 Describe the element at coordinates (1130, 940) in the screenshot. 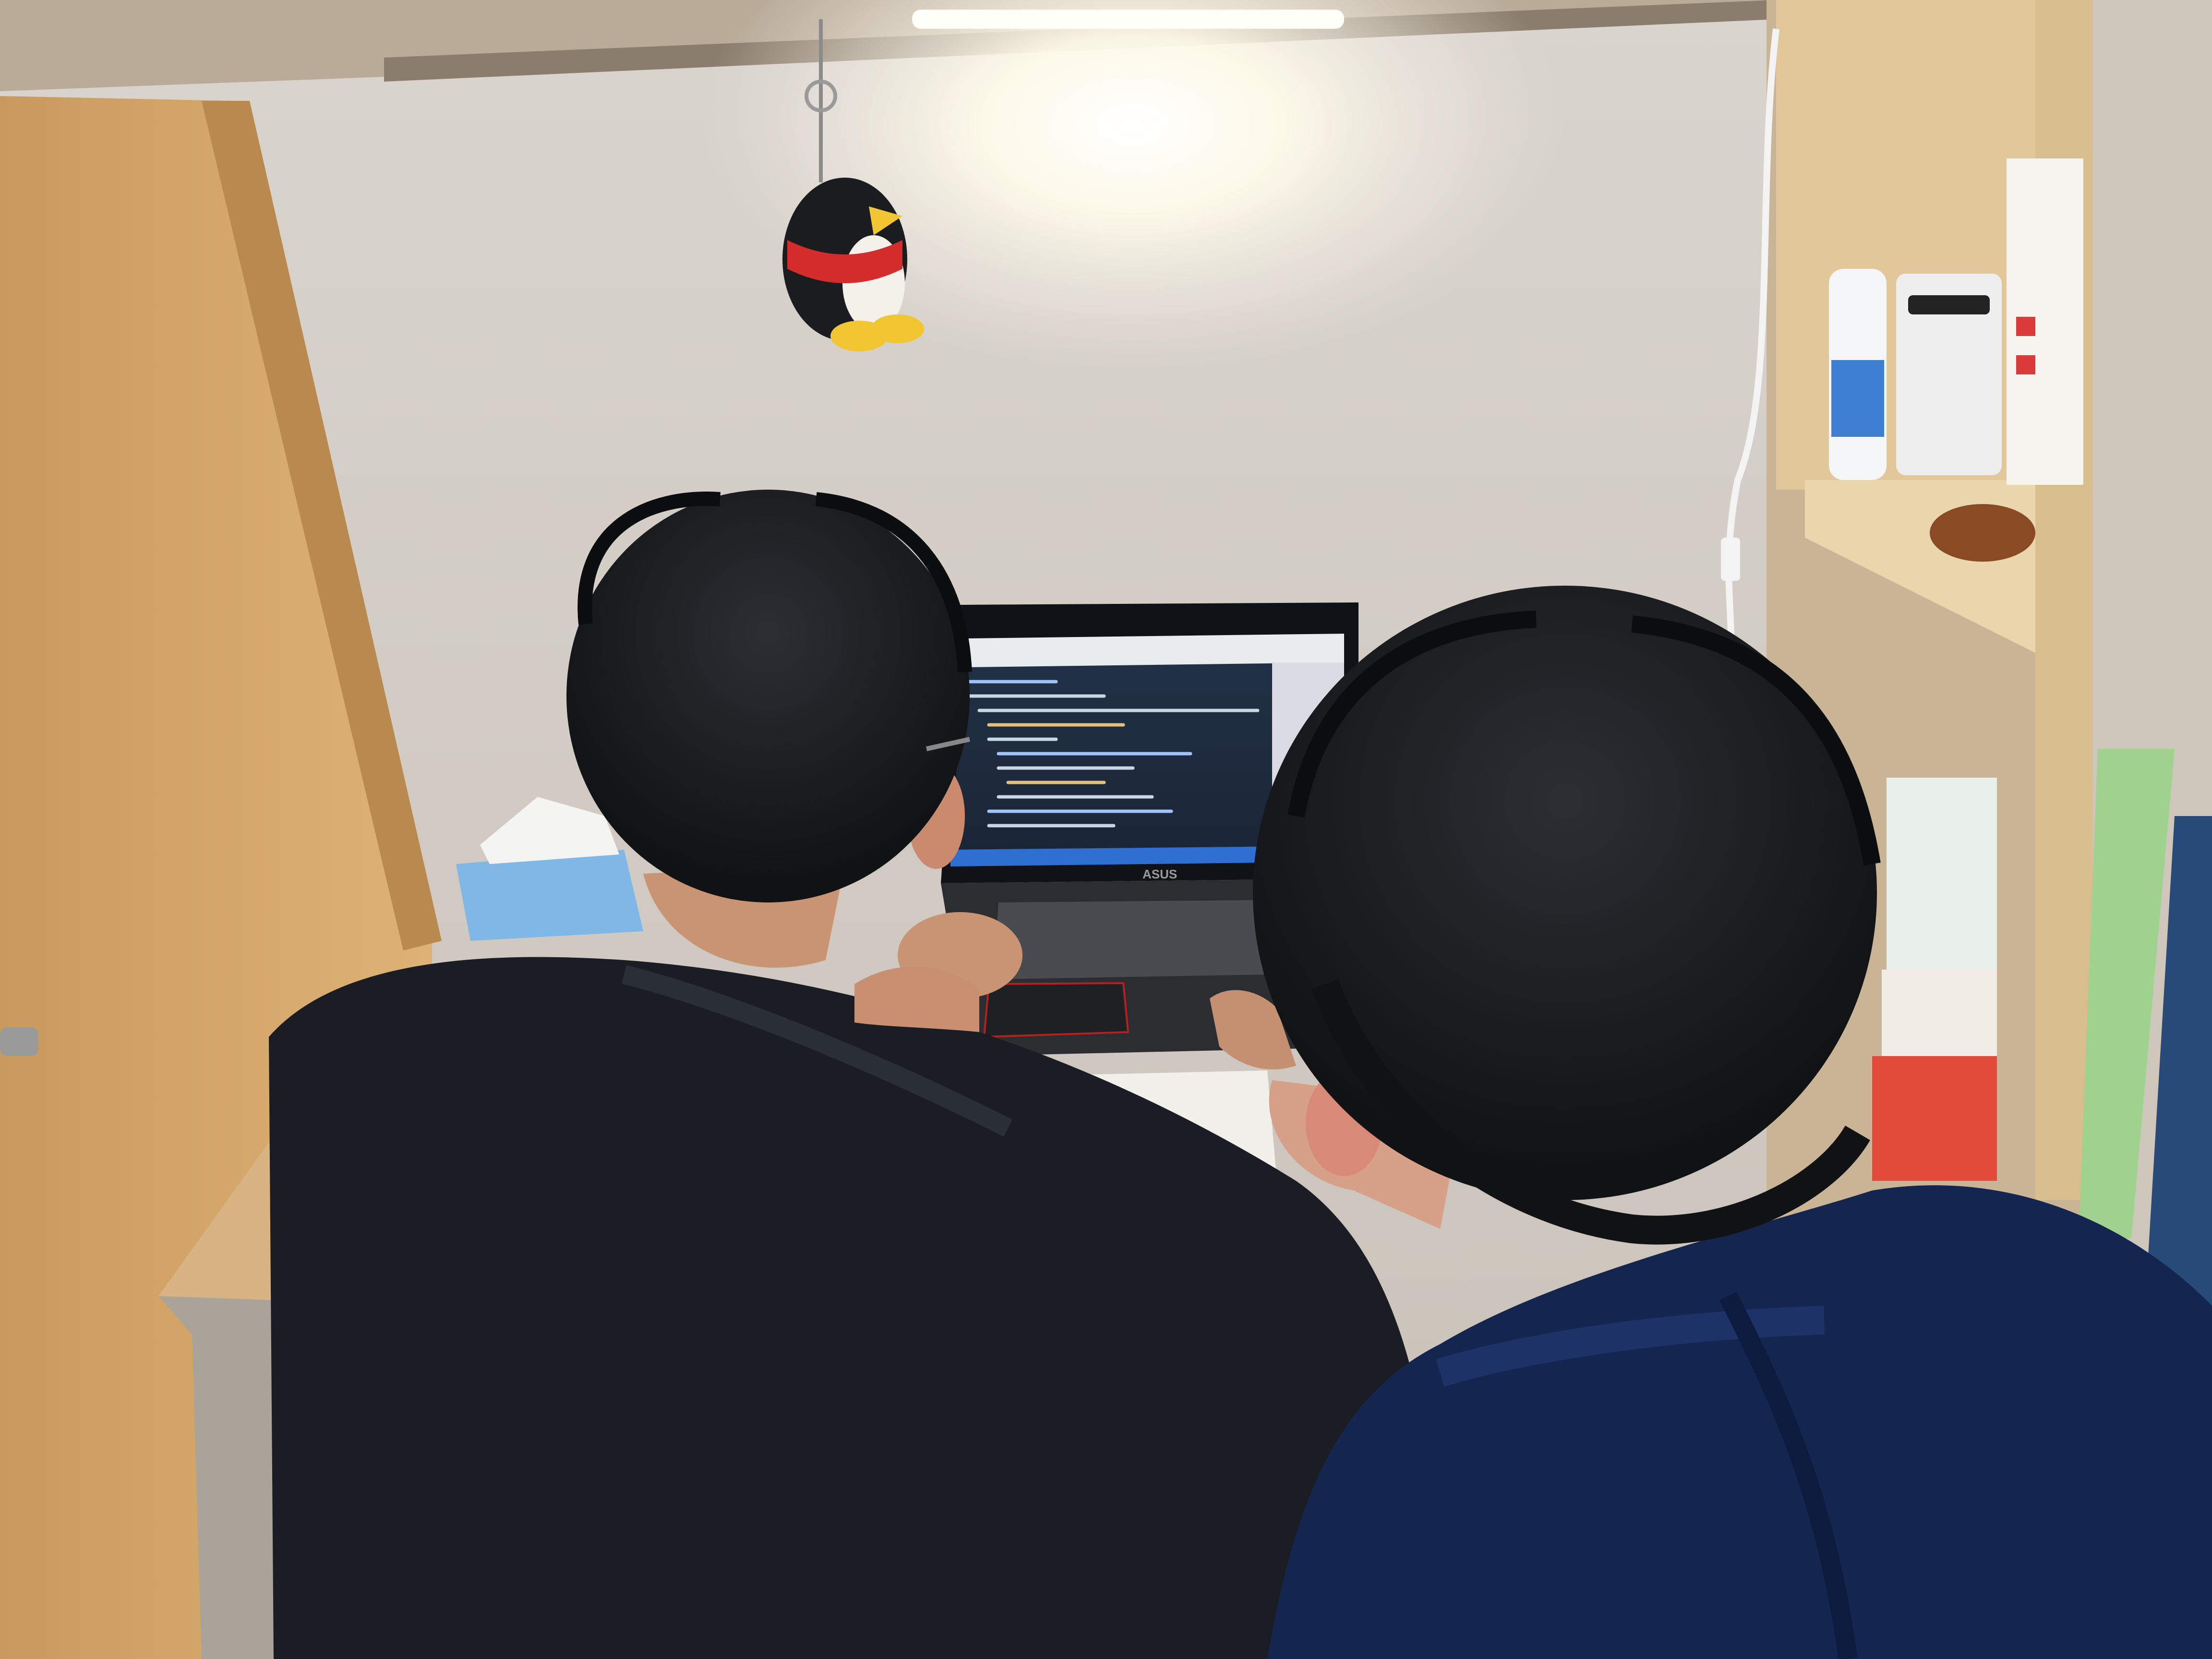

I see `laptop-keyboard` at that location.